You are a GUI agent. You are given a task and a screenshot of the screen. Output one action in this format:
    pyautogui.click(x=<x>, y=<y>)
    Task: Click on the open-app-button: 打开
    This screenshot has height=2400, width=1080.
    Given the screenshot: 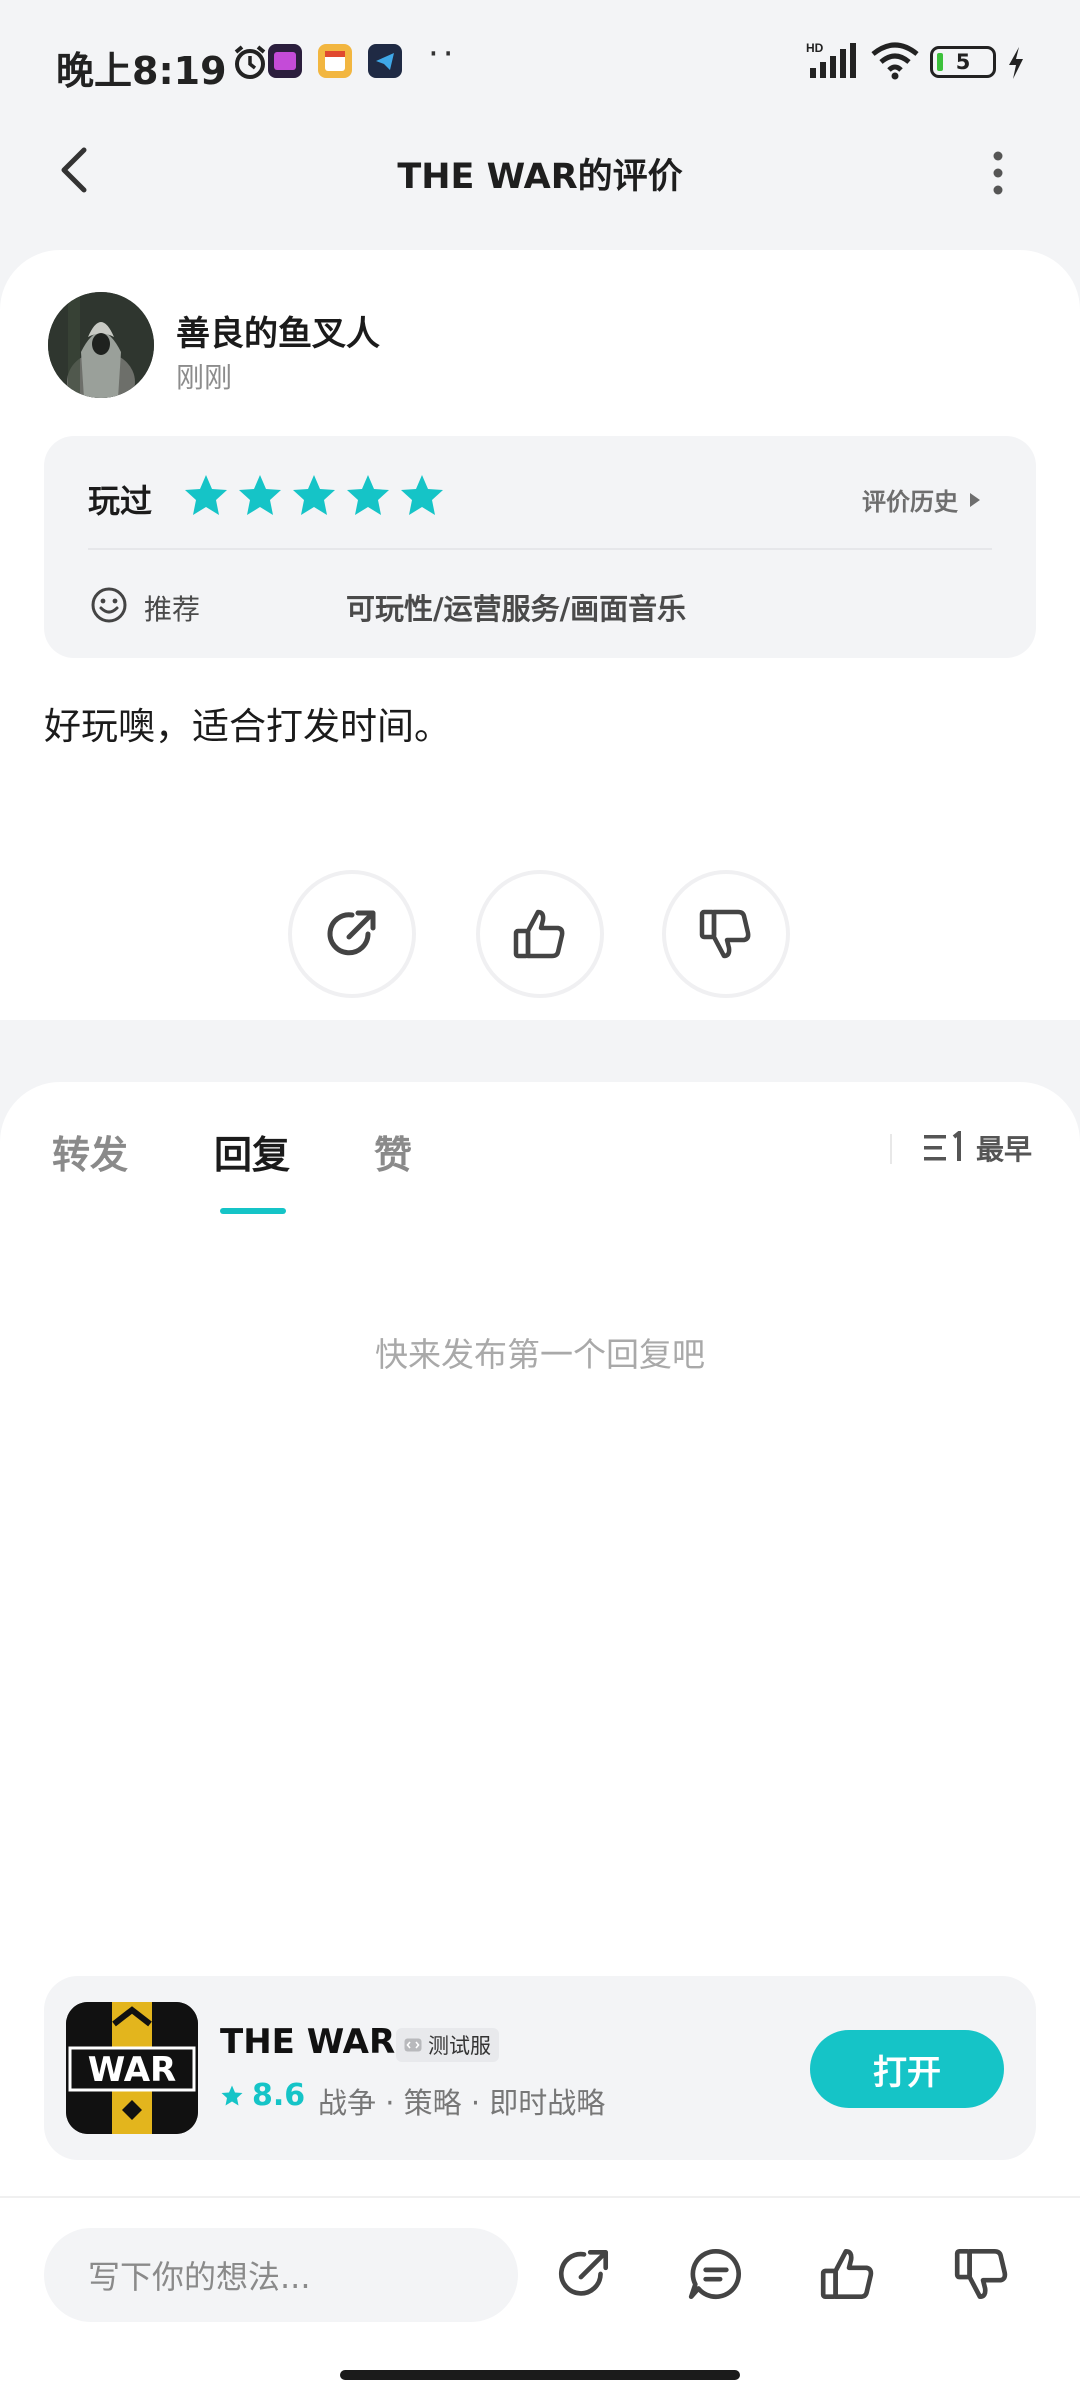 What is the action you would take?
    pyautogui.click(x=907, y=2069)
    